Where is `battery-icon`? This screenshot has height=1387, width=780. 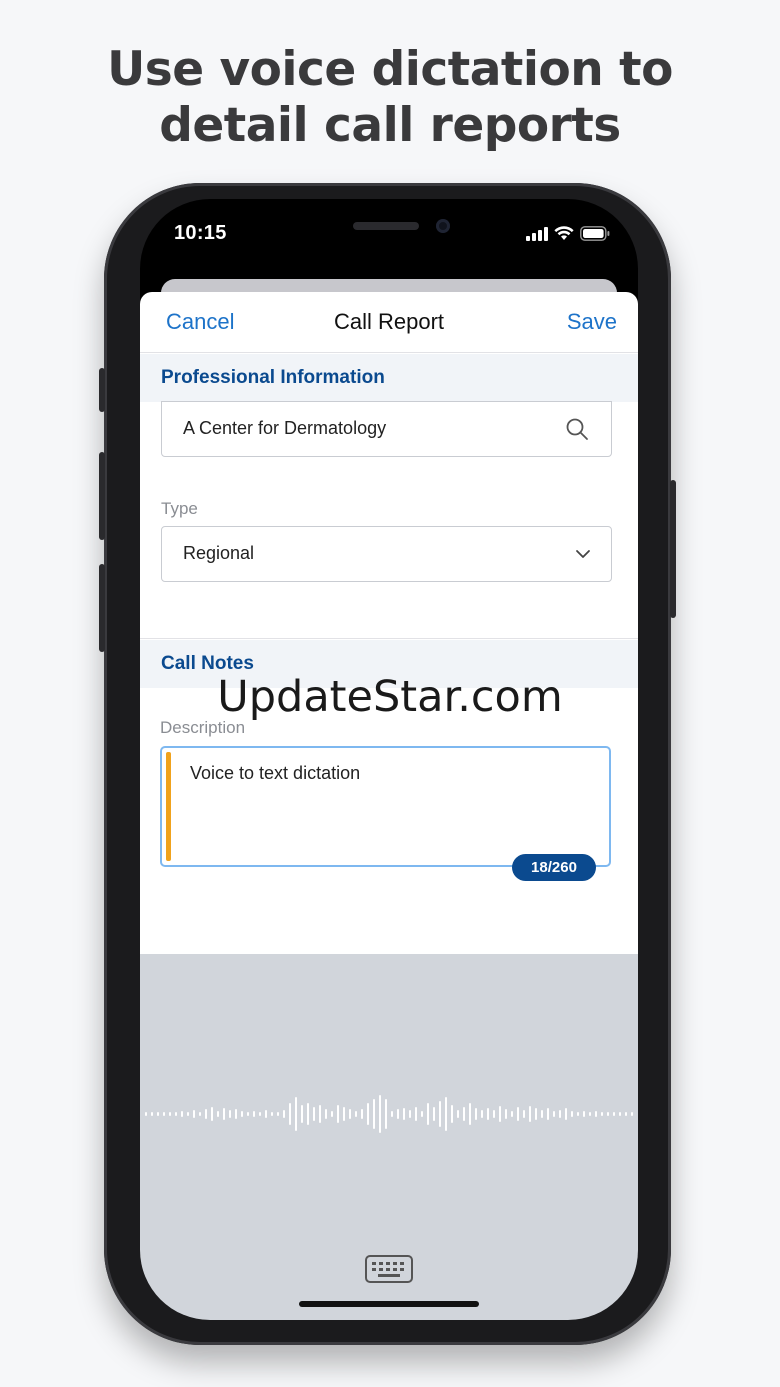
battery-icon is located at coordinates (595, 233).